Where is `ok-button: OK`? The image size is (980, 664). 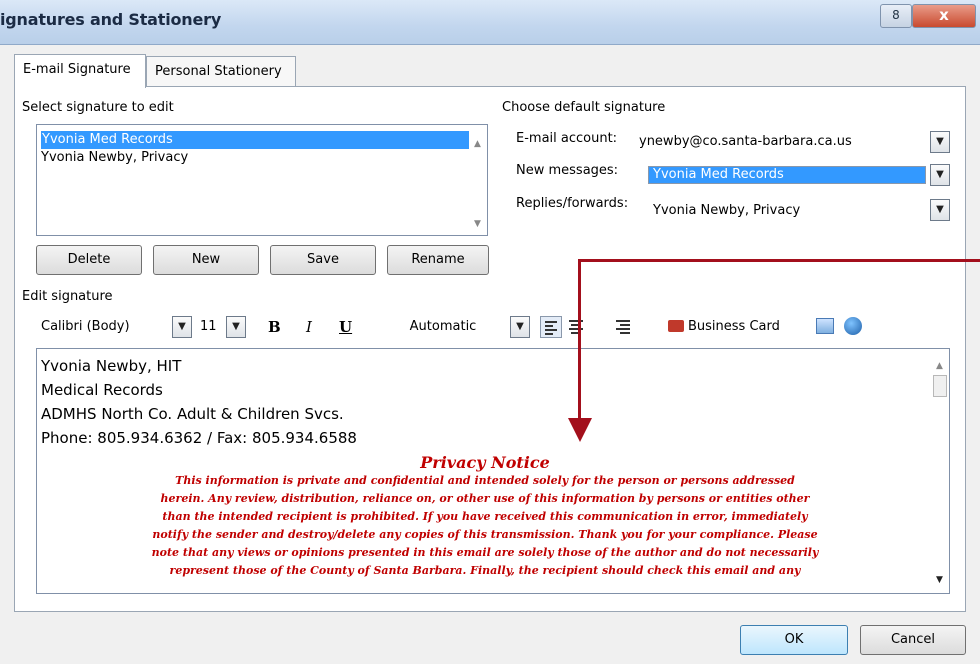 ok-button: OK is located at coordinates (794, 640).